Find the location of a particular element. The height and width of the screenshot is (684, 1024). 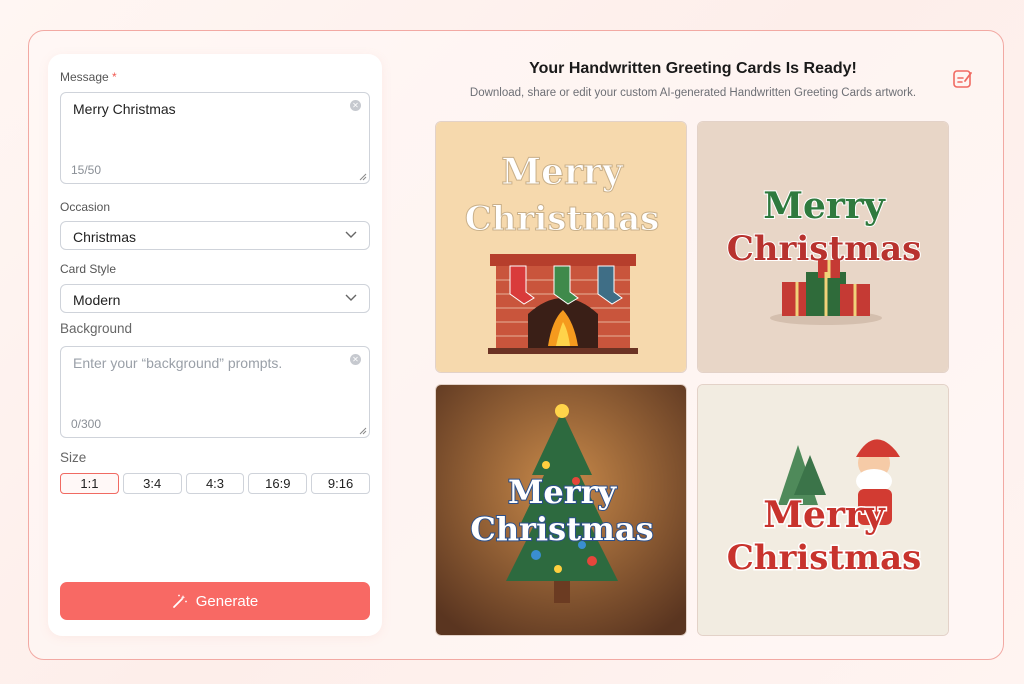

card-santa: Merry Christmas is located at coordinates (823, 510).